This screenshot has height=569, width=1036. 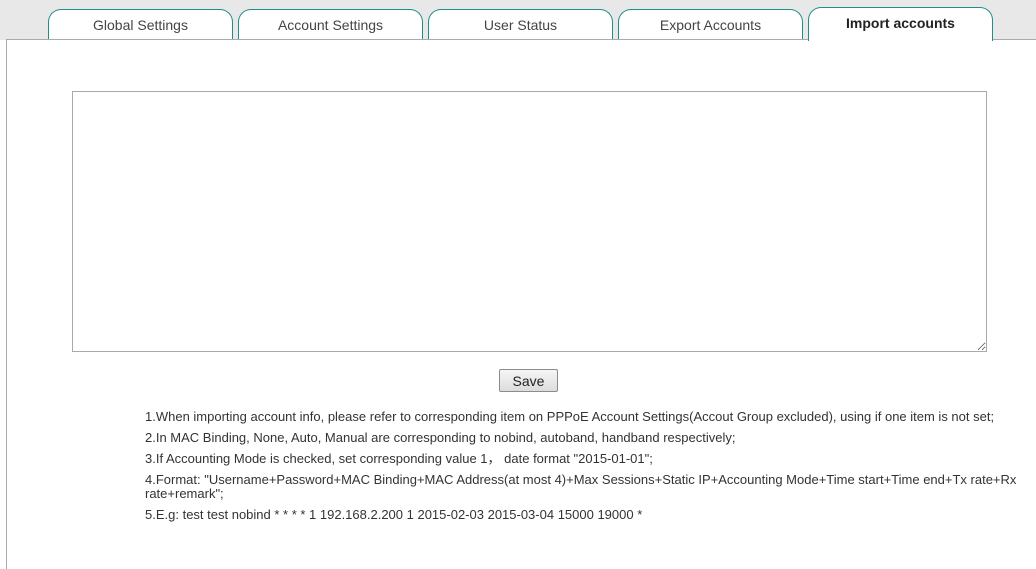 What do you see at coordinates (330, 24) in the screenshot?
I see `tab-account-settings: Account Settings` at bounding box center [330, 24].